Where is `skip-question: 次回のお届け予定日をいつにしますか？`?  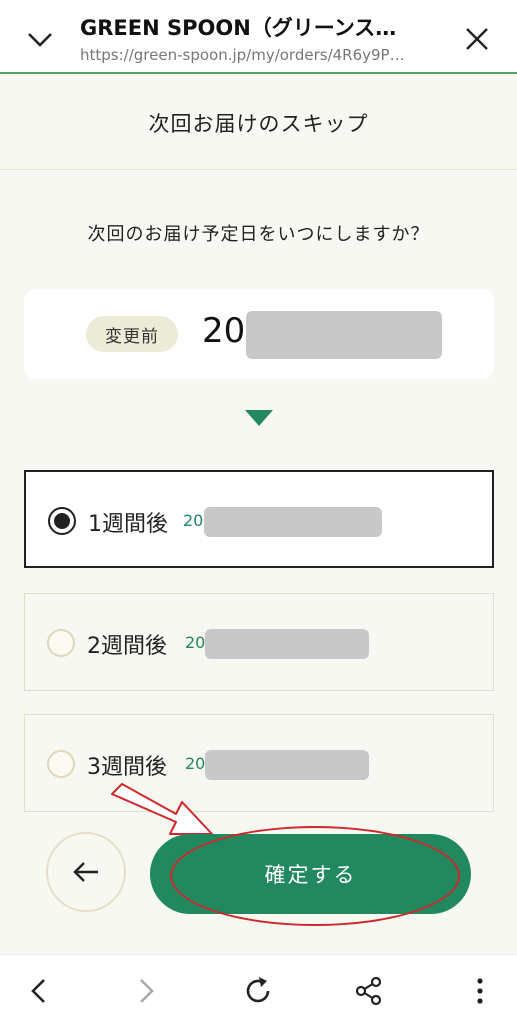 skip-question: 次回のお届け予定日をいつにしますか？ is located at coordinates (258, 234).